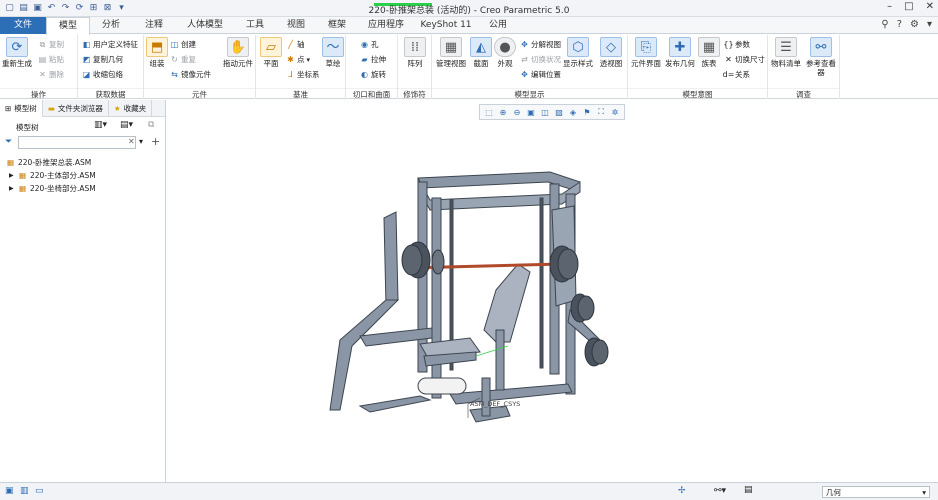 The height and width of the screenshot is (500, 938). Describe the element at coordinates (110, 44) in the screenshot. I see `udf-button: ◧ 用户定义特征` at that location.